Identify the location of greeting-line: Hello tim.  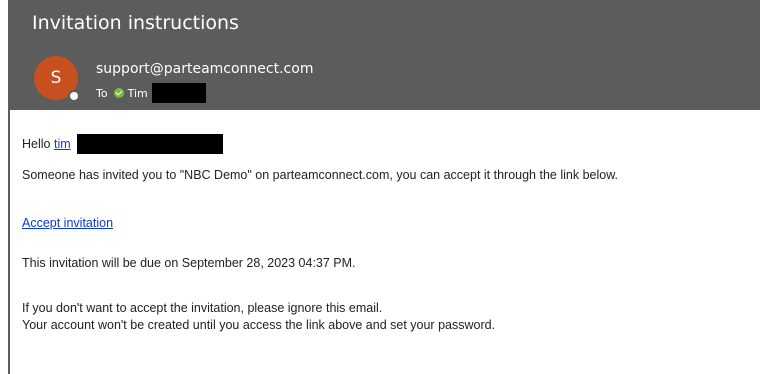
(122, 144).